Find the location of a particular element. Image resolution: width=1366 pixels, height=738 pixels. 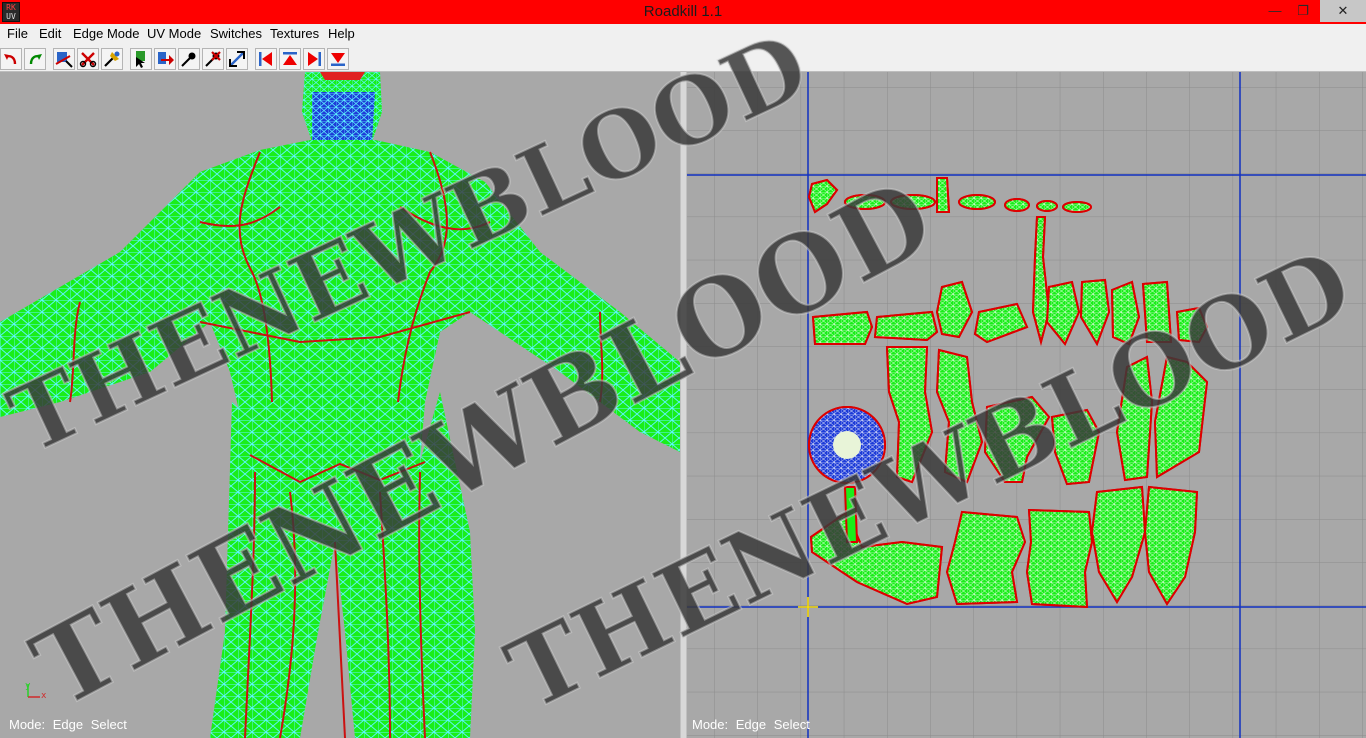

up-icon is located at coordinates (290, 58).